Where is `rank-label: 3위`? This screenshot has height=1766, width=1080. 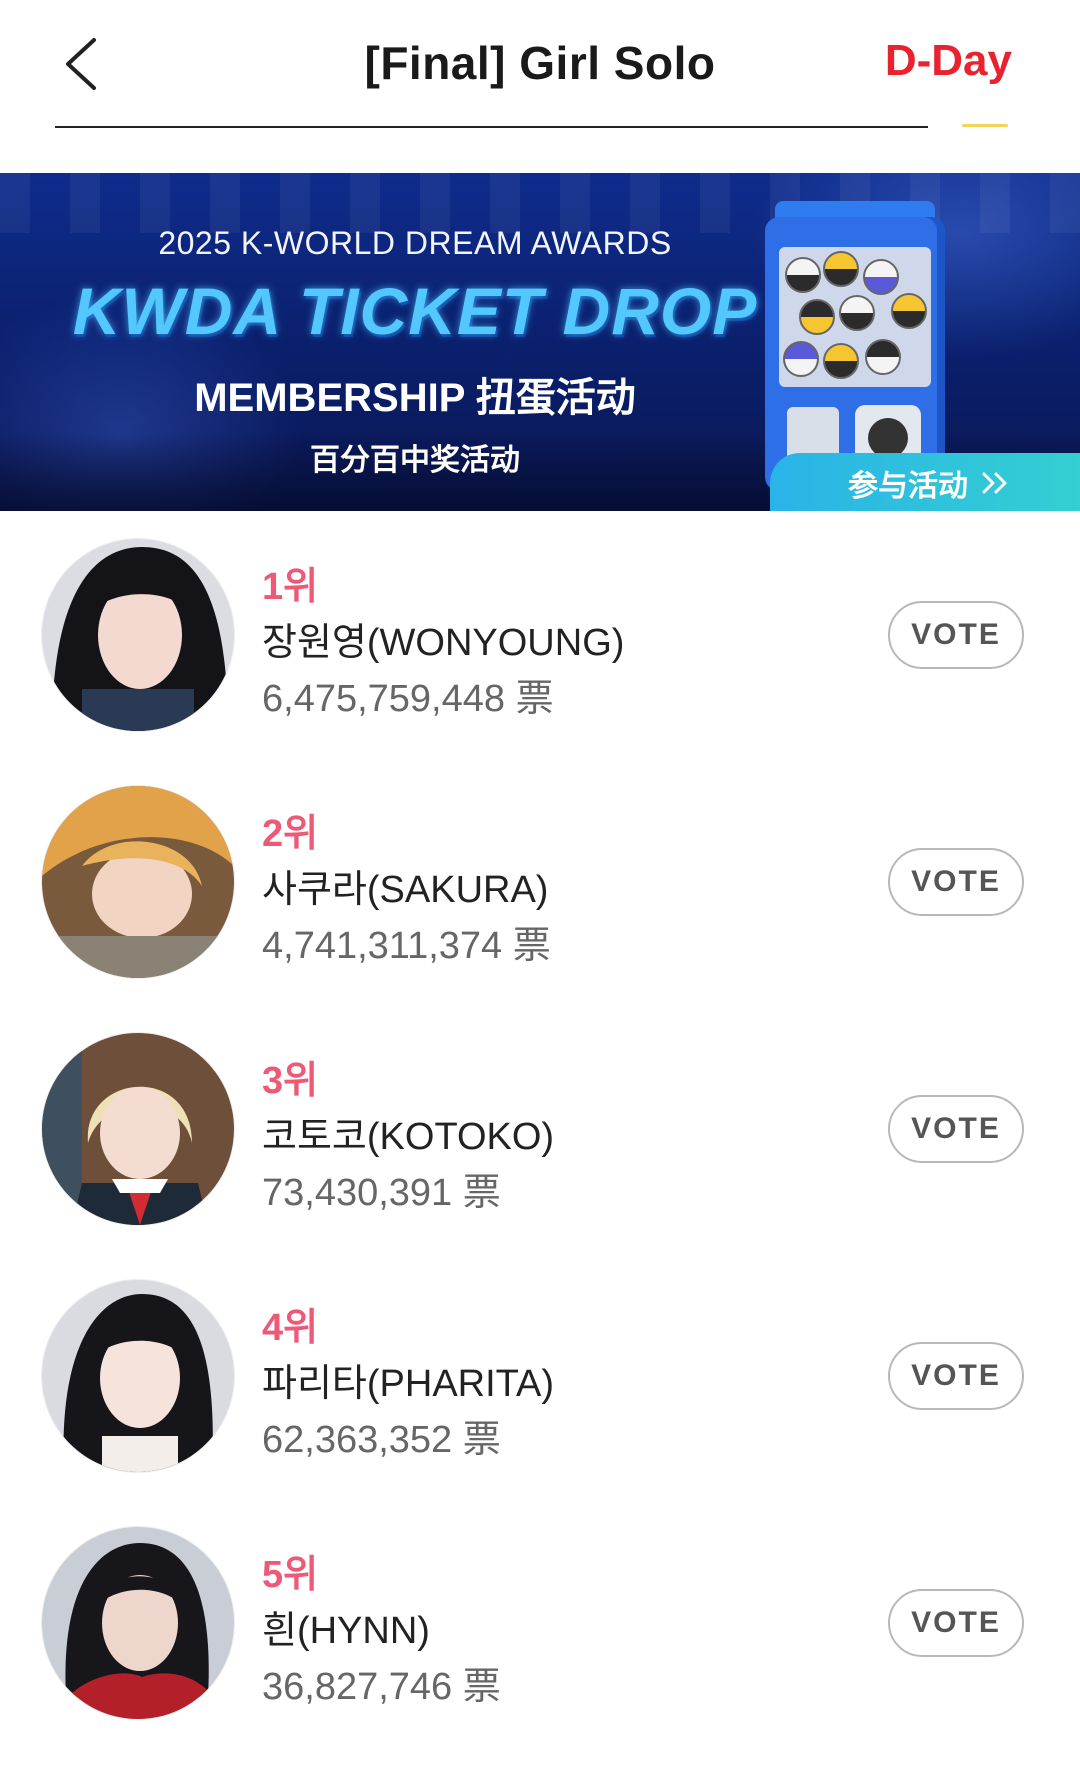 rank-label: 3위 is located at coordinates (290, 1081).